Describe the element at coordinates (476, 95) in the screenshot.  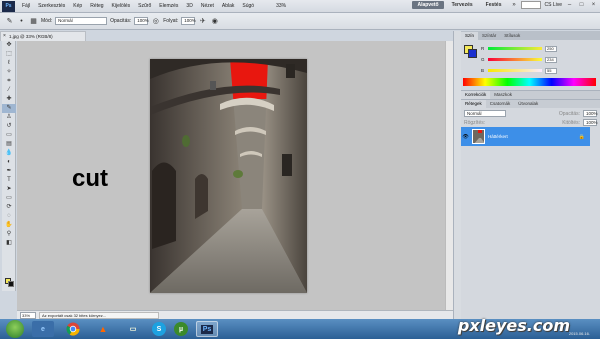
I see `tab-adjustments: Korrekciók` at that location.